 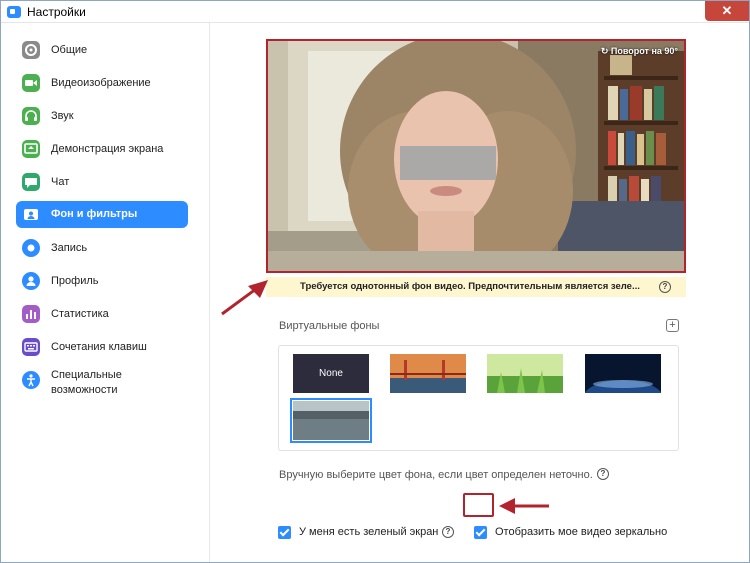 I want to click on sidebar-item-label: Сочетания клавиш, so click(x=99, y=347).